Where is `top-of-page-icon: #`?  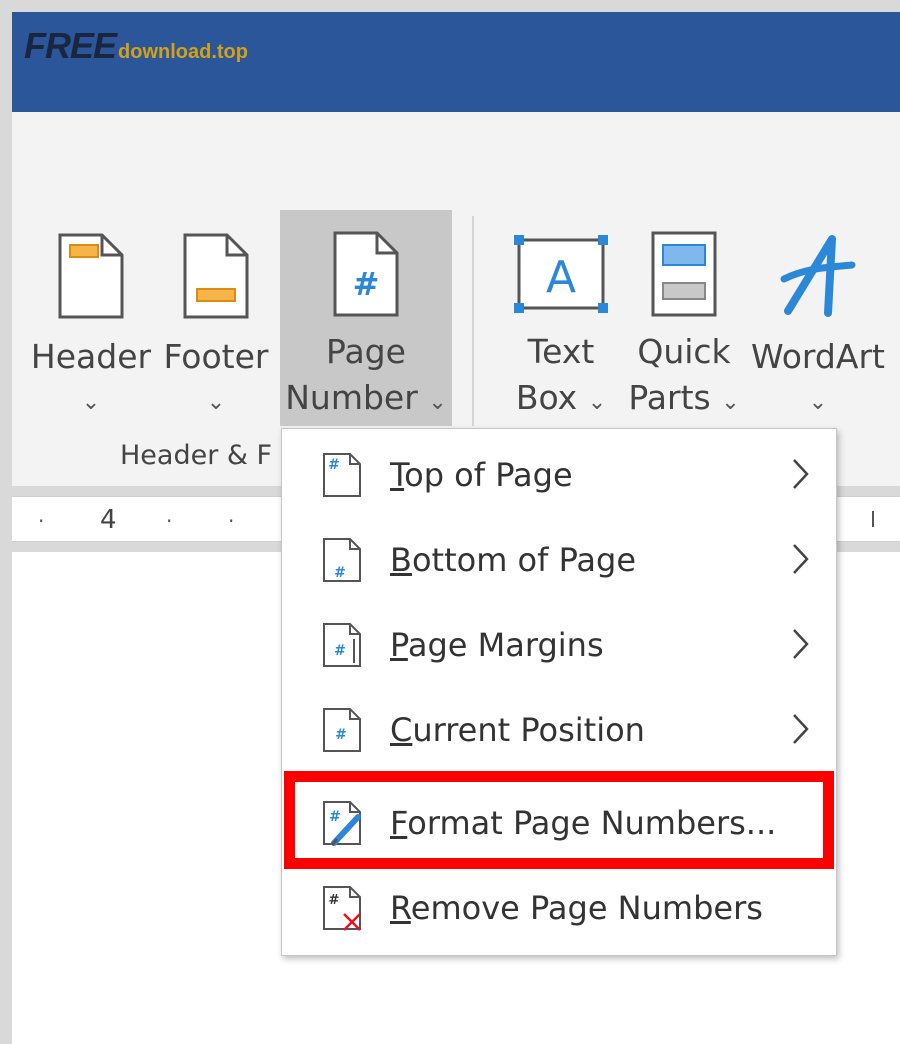
top-of-page-icon: # is located at coordinates (342, 475).